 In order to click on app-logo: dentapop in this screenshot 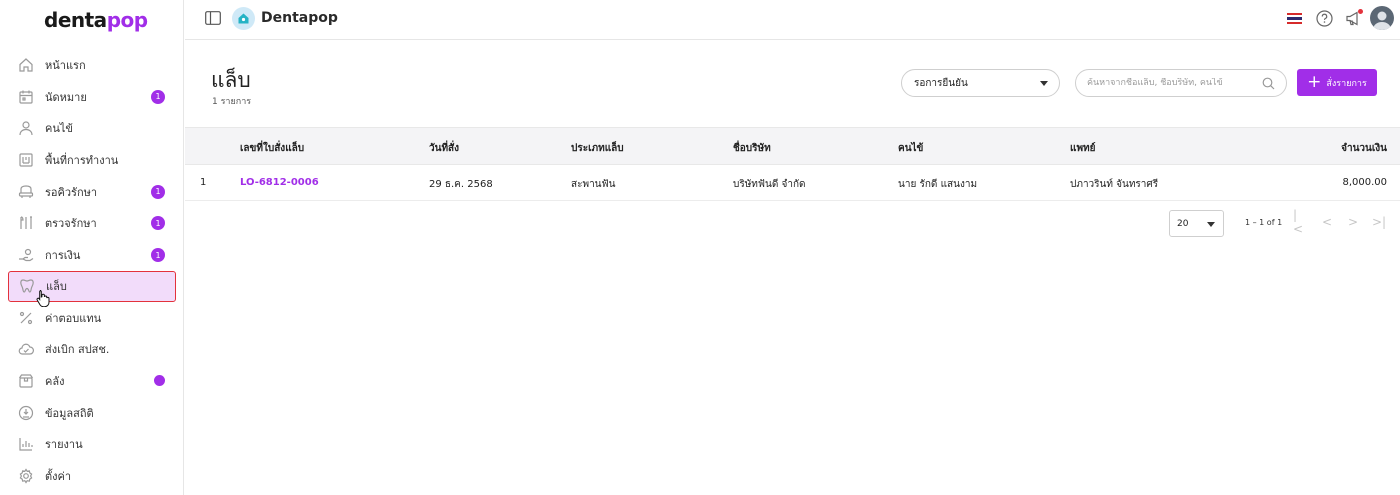, I will do `click(96, 20)`.